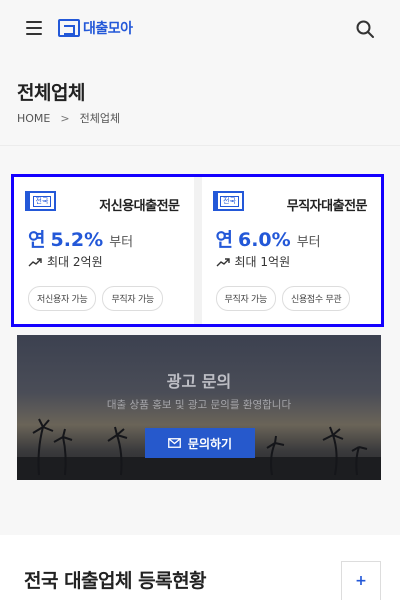 The width and height of the screenshot is (400, 600). I want to click on logo: 대출모아, so click(95, 28).